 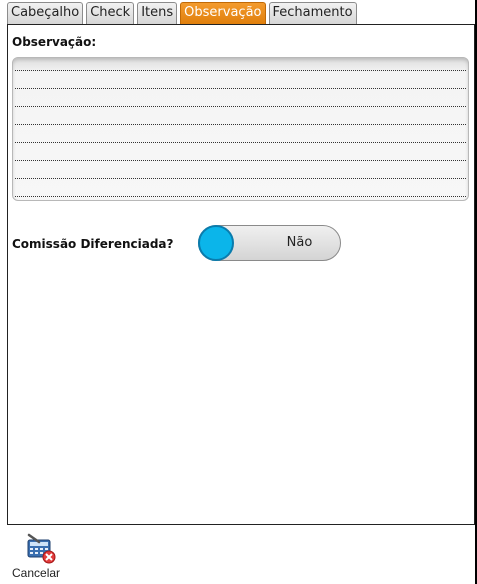 I want to click on comissao-toggle: Não, so click(x=269, y=243).